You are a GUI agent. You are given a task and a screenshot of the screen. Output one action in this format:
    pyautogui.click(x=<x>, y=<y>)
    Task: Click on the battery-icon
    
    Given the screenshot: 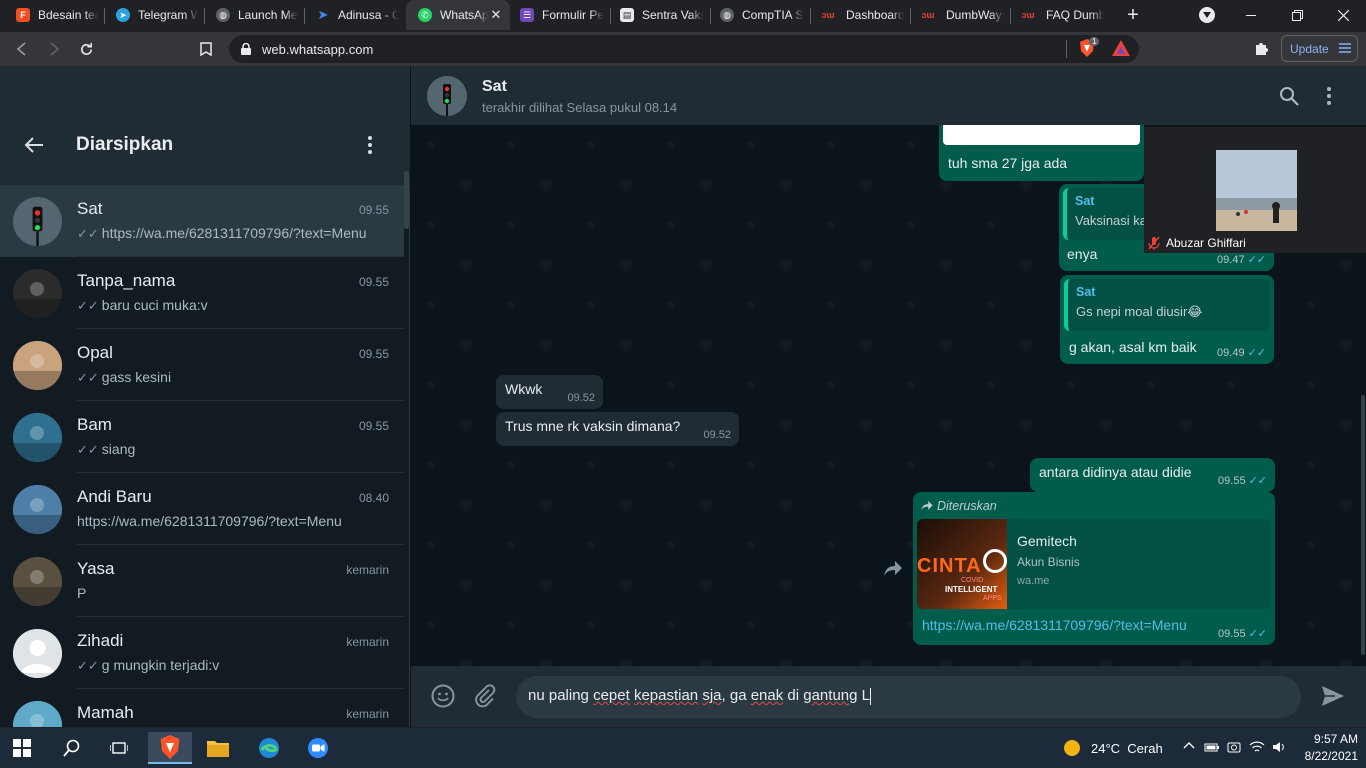 What is the action you would take?
    pyautogui.click(x=1212, y=747)
    